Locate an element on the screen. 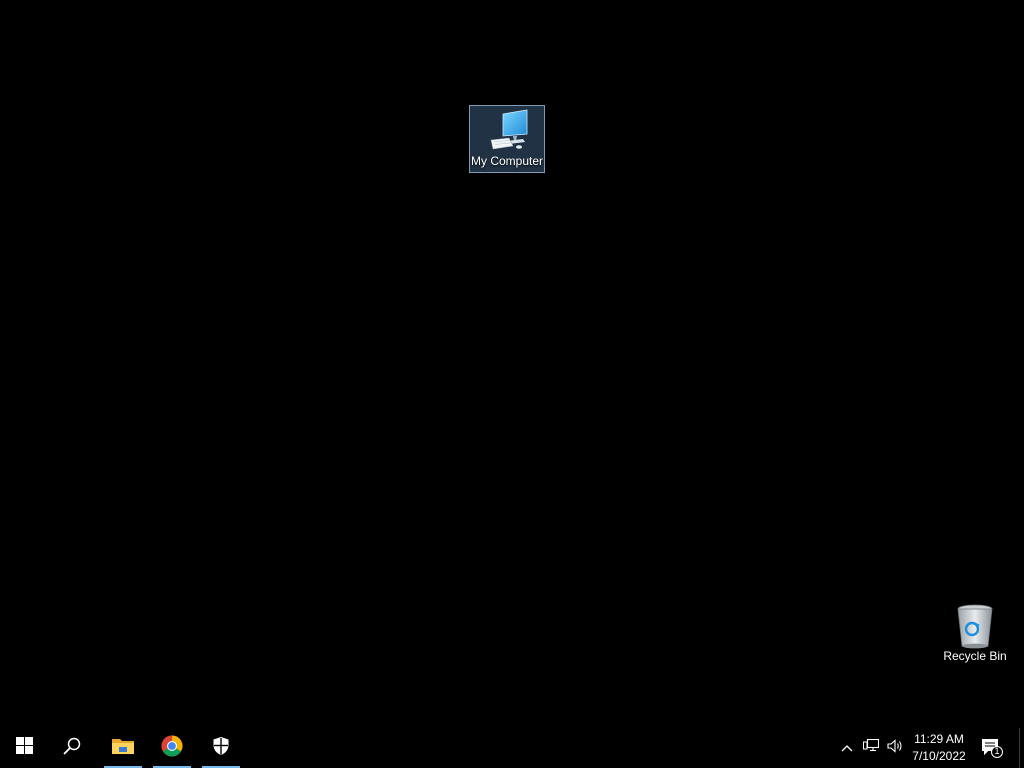 Image resolution: width=1024 pixels, height=768 pixels. windows-logo-icon is located at coordinates (24, 748).